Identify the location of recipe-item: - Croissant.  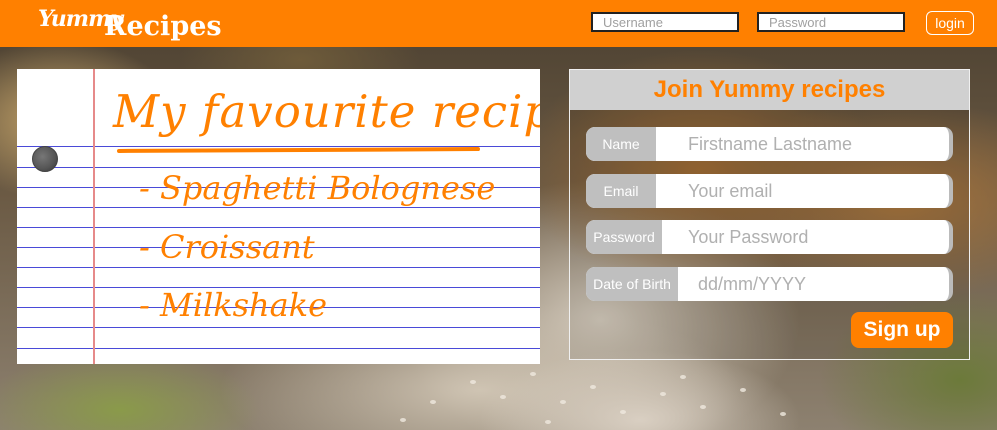
(227, 247).